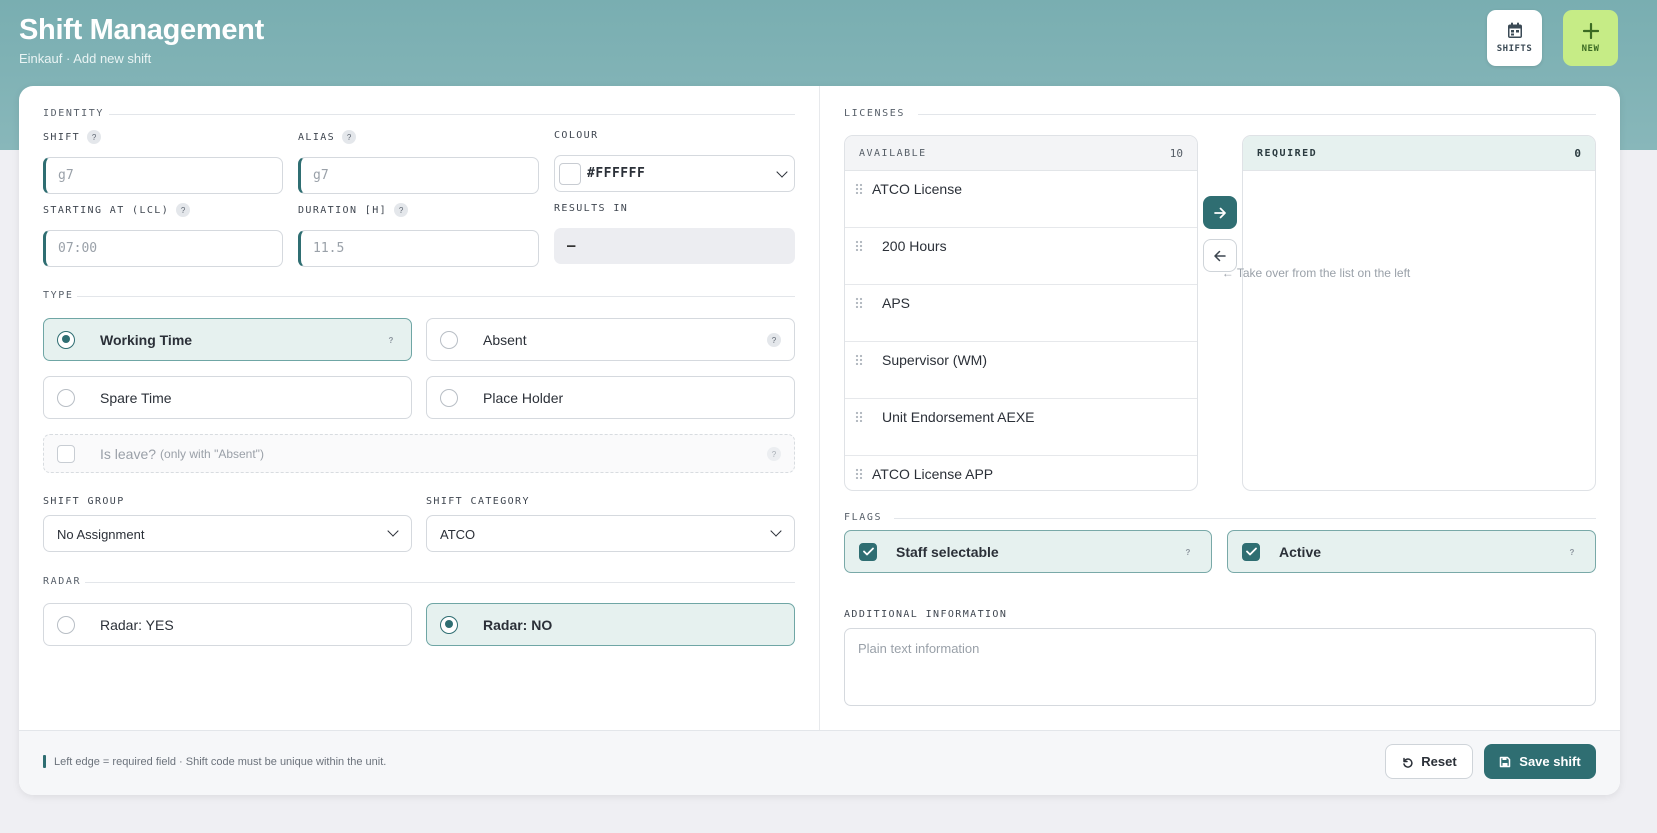 The height and width of the screenshot is (833, 1657). Describe the element at coordinates (1021, 427) in the screenshot. I see `list-item: Unit Endorsement AEXE` at that location.